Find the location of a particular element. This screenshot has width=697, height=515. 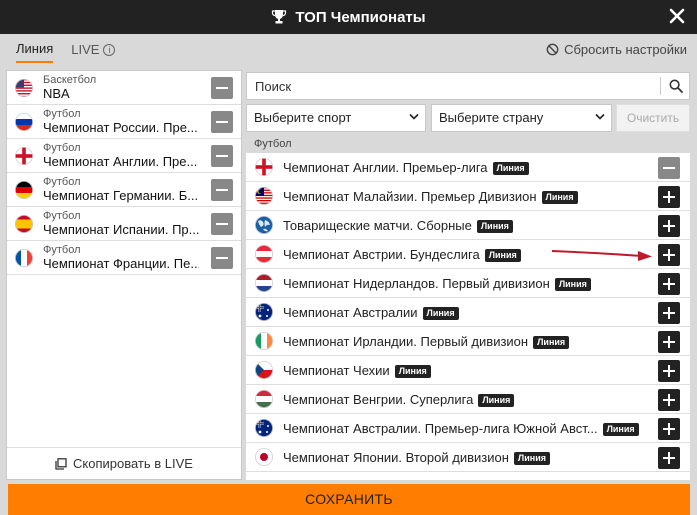

search-divider is located at coordinates (660, 86).